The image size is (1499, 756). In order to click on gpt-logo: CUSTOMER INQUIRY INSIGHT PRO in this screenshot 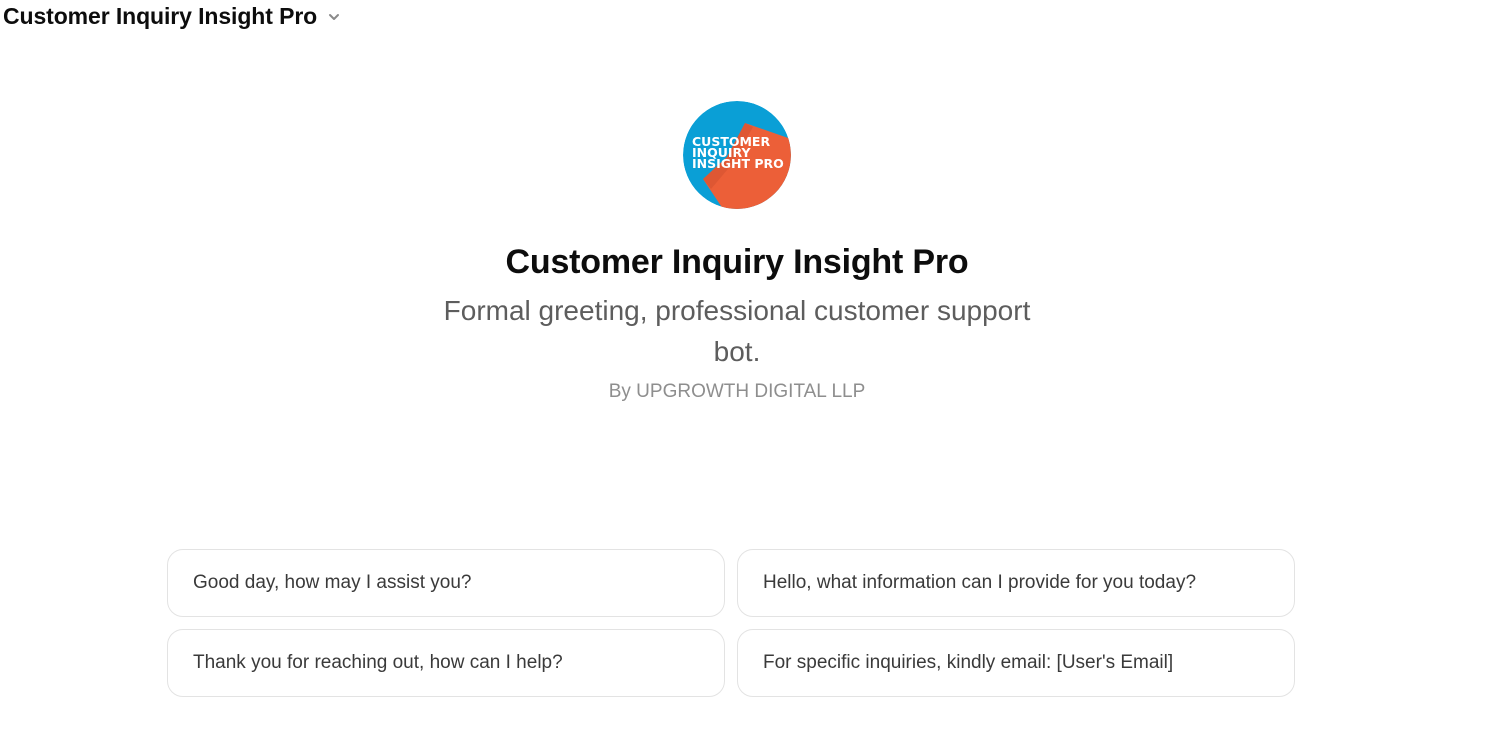, I will do `click(737, 155)`.